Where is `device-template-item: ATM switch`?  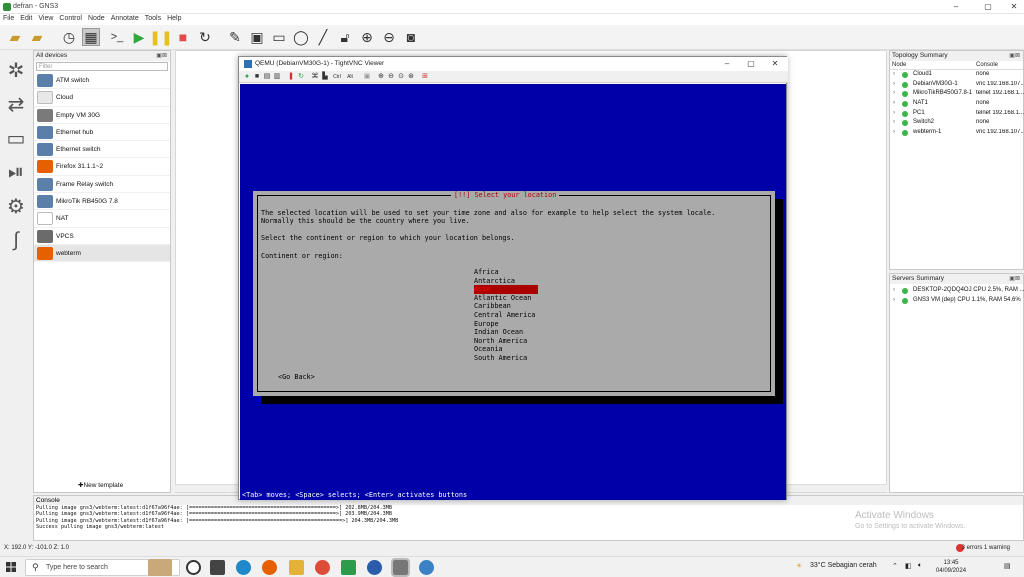 device-template-item: ATM switch is located at coordinates (102, 81).